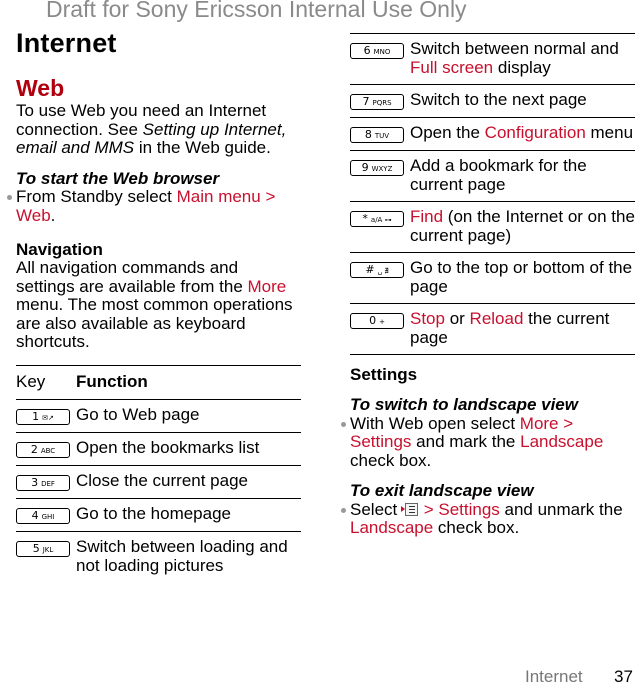  Describe the element at coordinates (377, 135) in the screenshot. I see `key-8-icon: 8 TUV` at that location.